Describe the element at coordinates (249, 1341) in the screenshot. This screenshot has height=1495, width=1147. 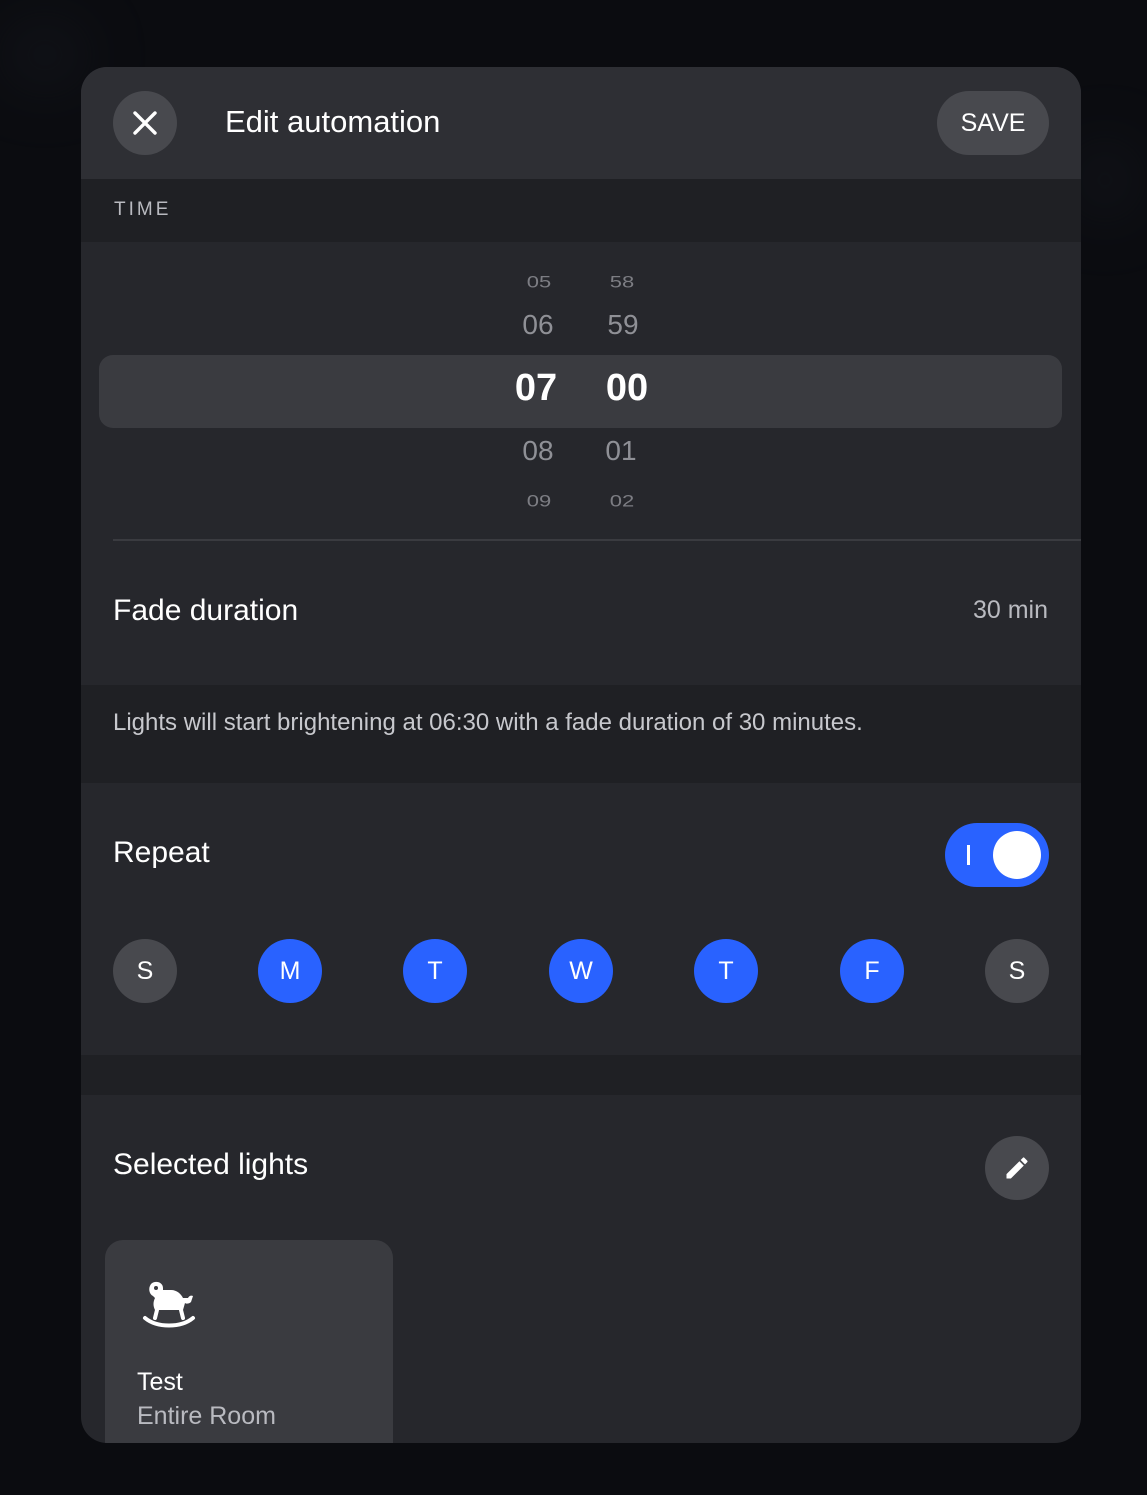
I see `light-card-test: Test Entire Room` at that location.